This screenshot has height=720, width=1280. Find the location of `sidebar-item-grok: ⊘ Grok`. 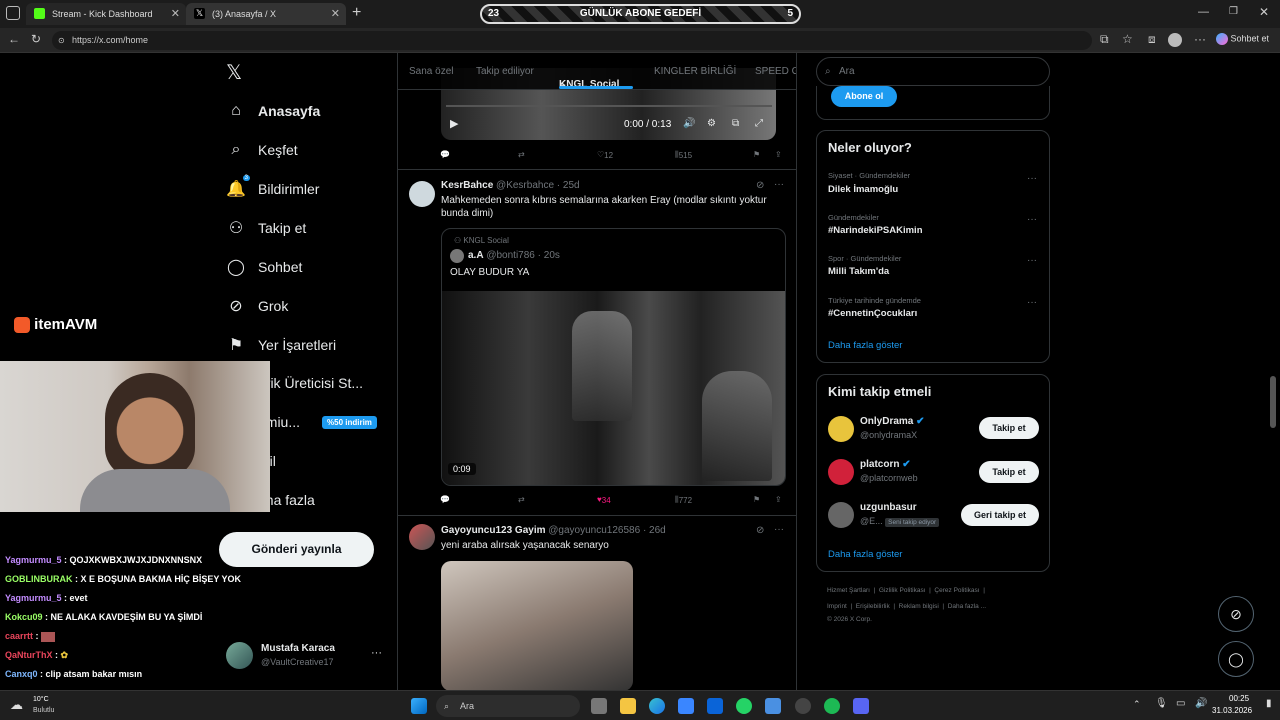

sidebar-item-grok: ⊘ Grok is located at coordinates (257, 306).